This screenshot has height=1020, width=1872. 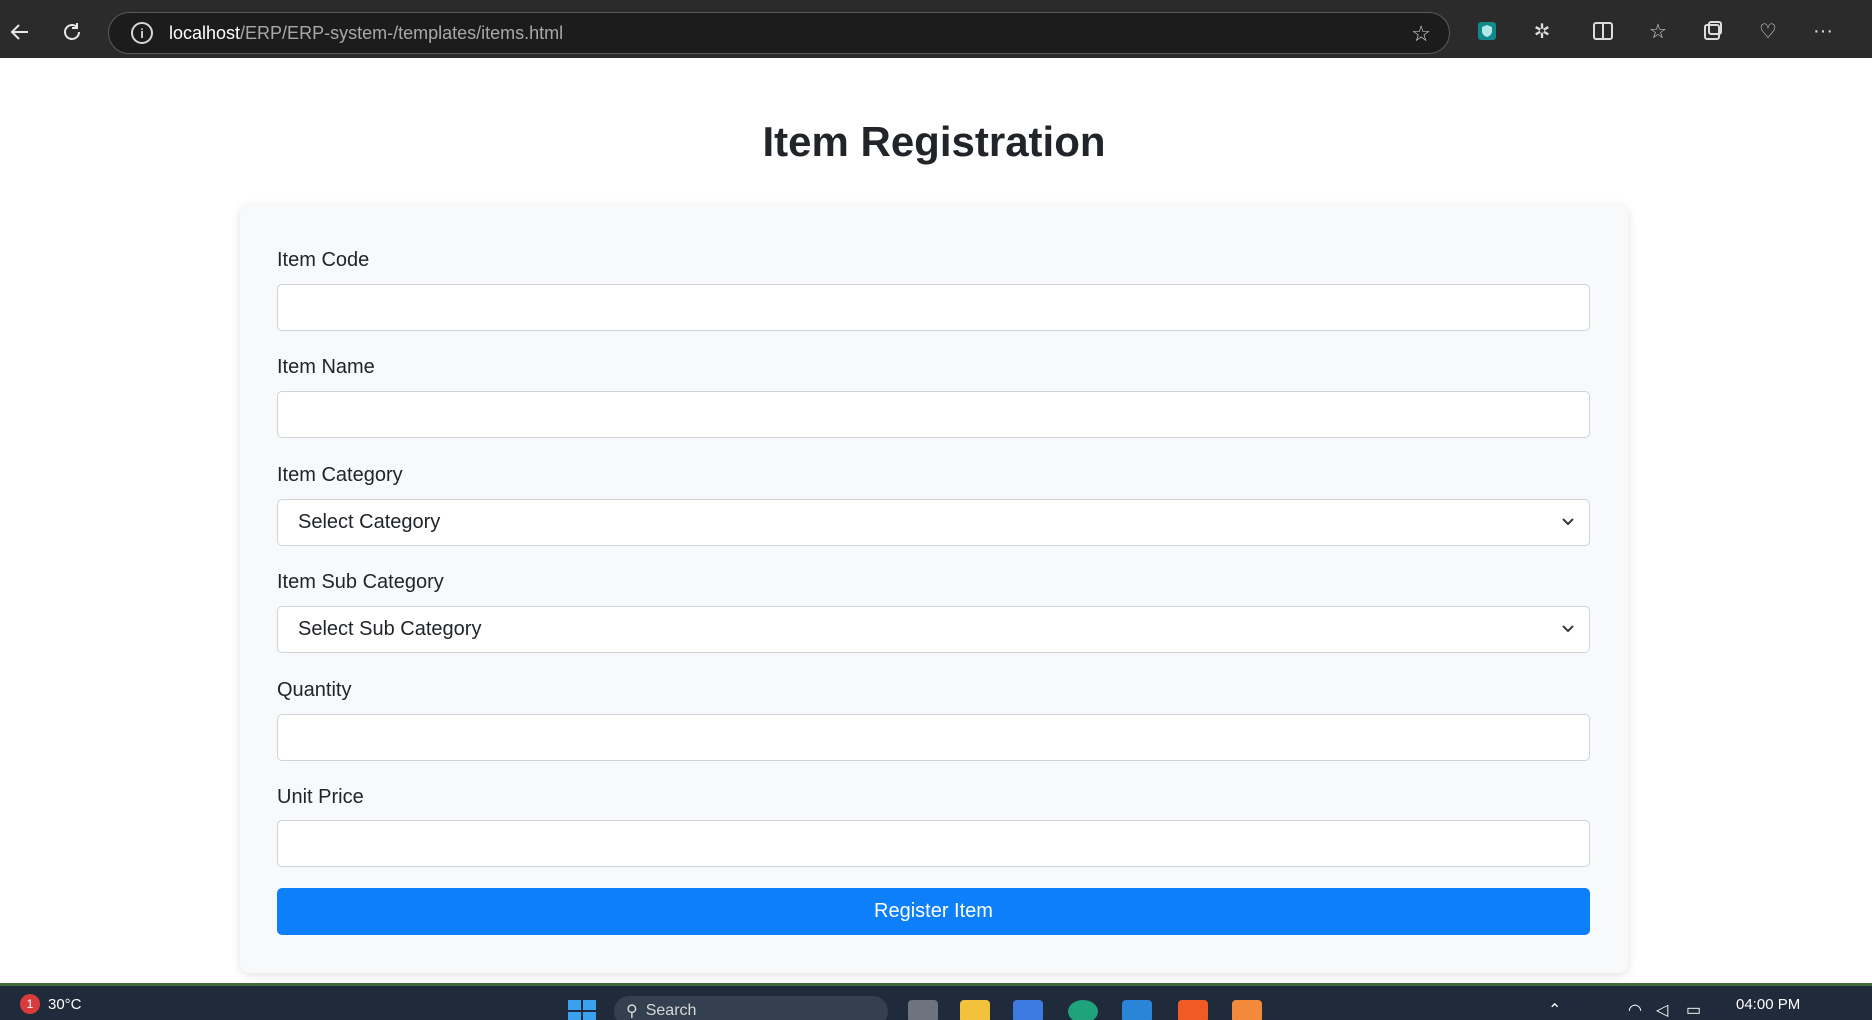 I want to click on register-item-button: Register Item, so click(x=933, y=911).